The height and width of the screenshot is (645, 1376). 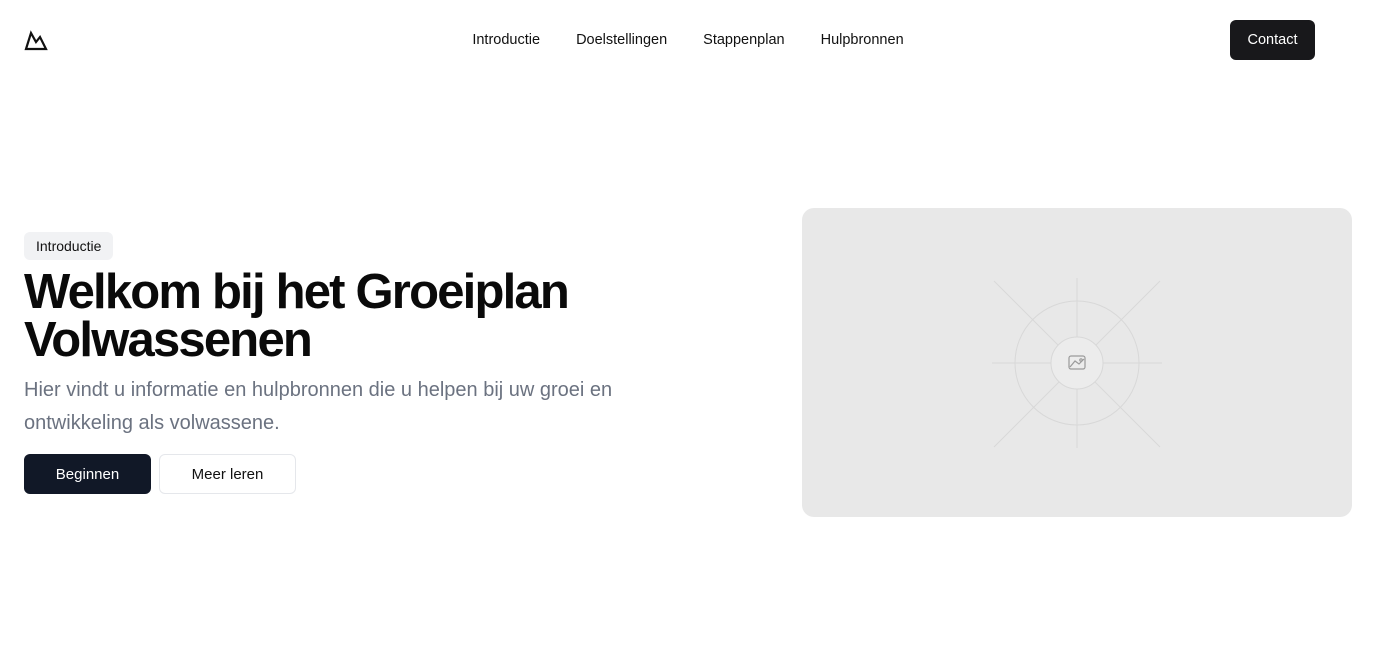 What do you see at coordinates (621, 40) in the screenshot?
I see `nav-link-doelstellingen: Doelstellingen` at bounding box center [621, 40].